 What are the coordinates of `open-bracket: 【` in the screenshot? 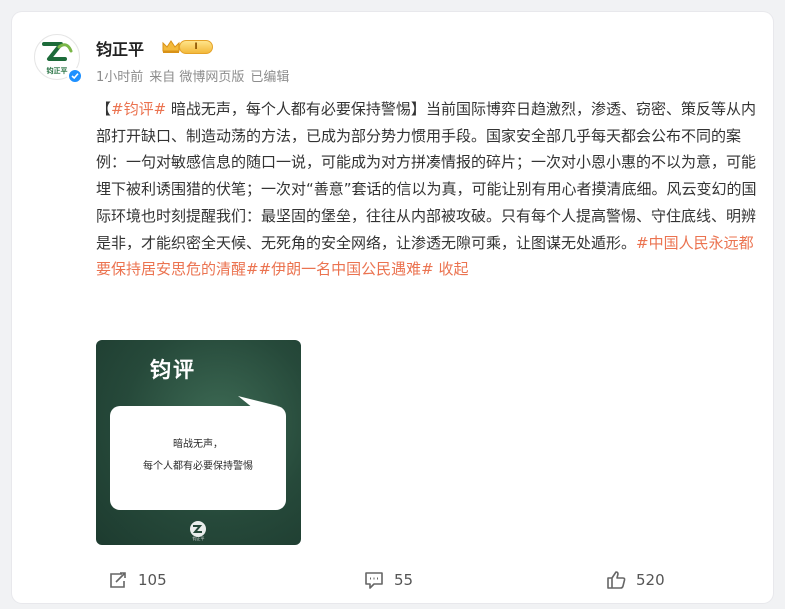 It's located at (104, 109).